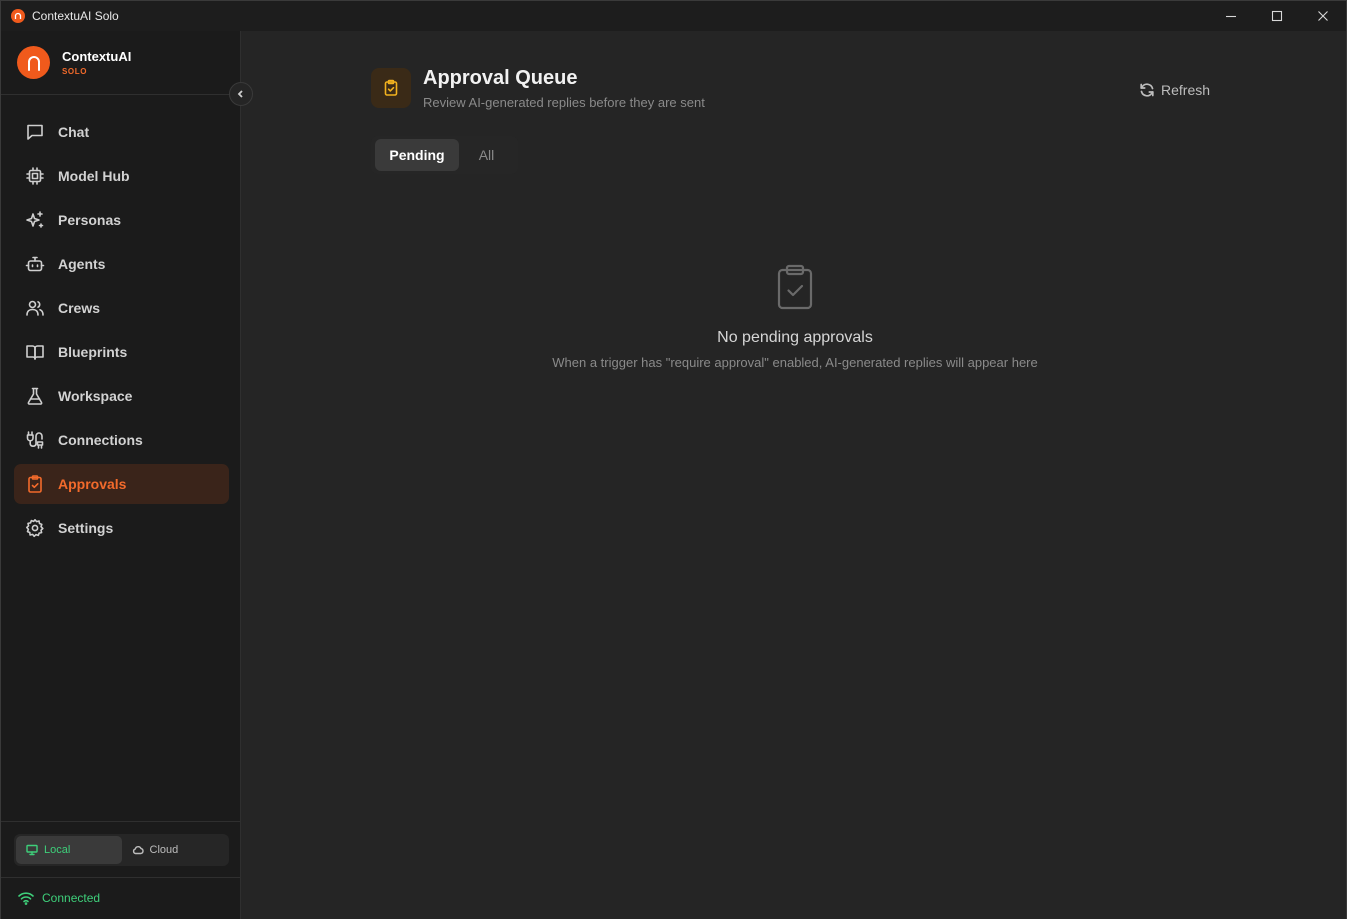  I want to click on chat-icon, so click(35, 132).